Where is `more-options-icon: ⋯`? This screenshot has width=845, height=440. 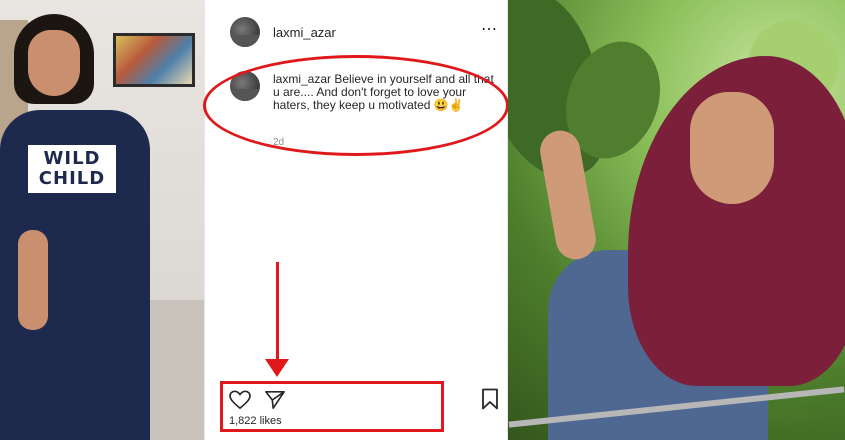
more-options-icon: ⋯ is located at coordinates (489, 30).